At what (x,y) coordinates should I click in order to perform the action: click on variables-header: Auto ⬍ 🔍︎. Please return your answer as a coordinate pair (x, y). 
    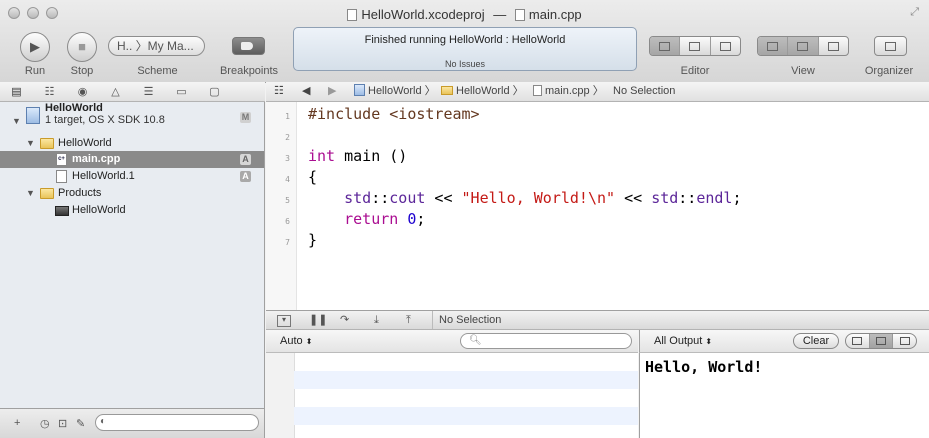
    Looking at the image, I should click on (452, 341).